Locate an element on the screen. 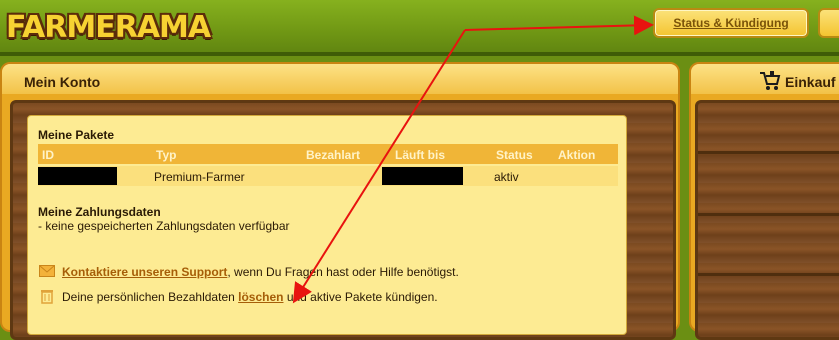 This screenshot has width=839, height=340. account-panel-title: Mein Konto is located at coordinates (62, 82).